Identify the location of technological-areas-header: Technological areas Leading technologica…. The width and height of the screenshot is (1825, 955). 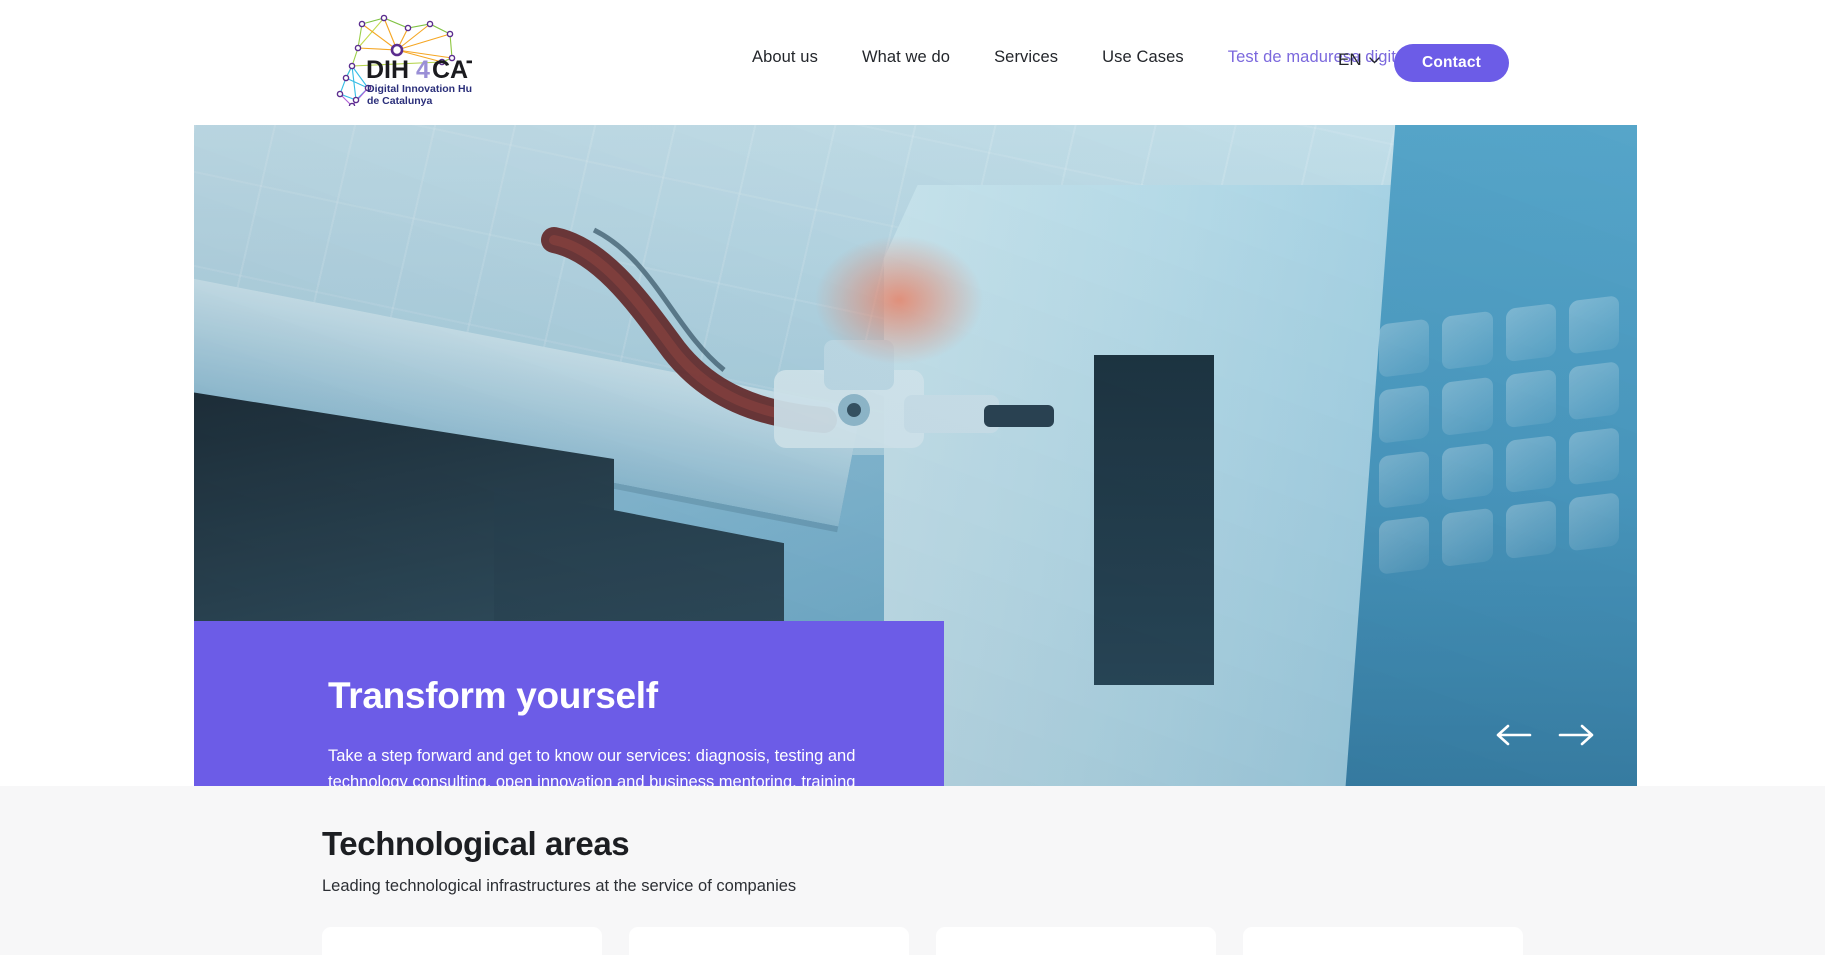
(559, 860).